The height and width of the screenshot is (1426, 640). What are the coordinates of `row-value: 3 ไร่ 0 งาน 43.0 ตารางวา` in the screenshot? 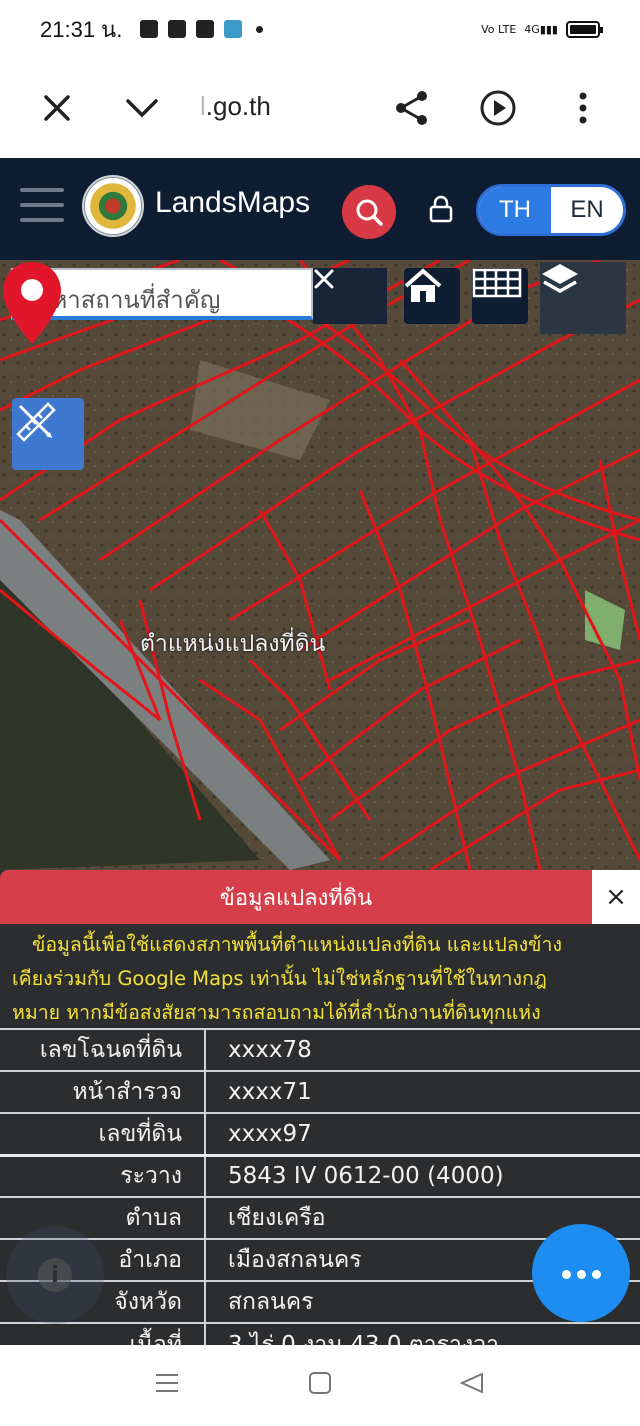 It's located at (422, 1333).